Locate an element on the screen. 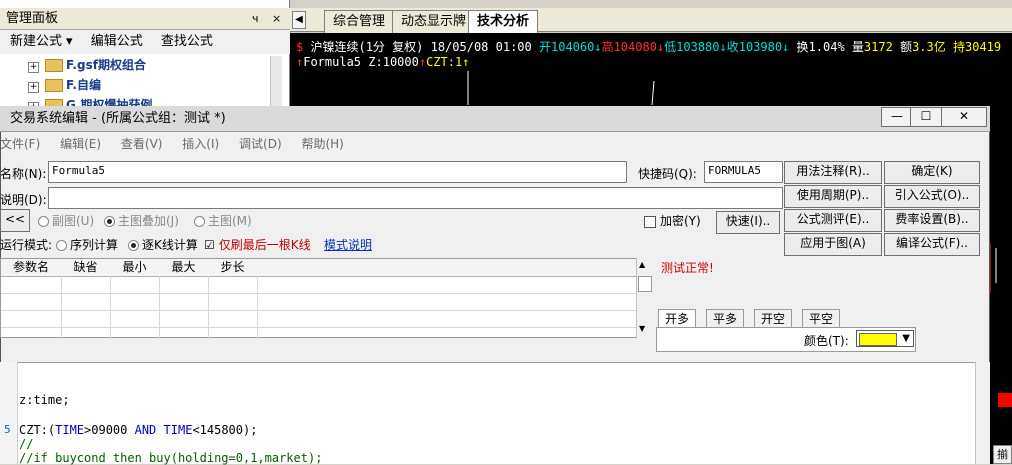  maximize-button: ☐ is located at coordinates (926, 117).